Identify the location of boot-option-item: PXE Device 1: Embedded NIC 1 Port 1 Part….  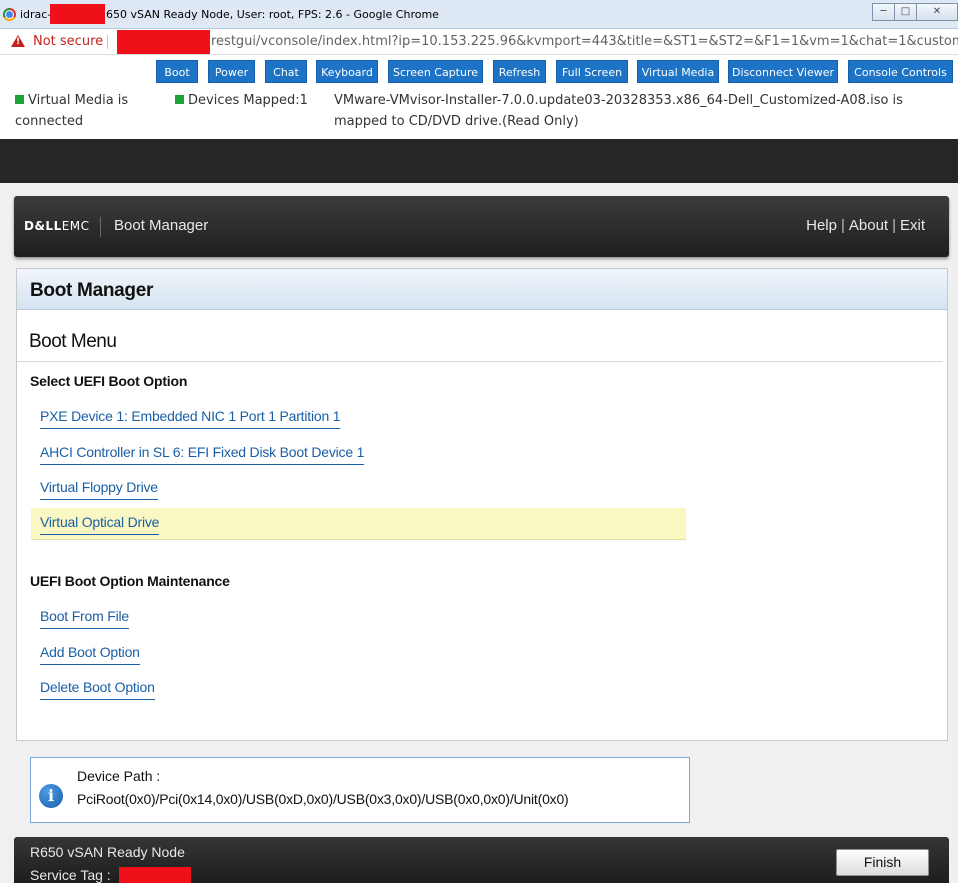
(358, 418).